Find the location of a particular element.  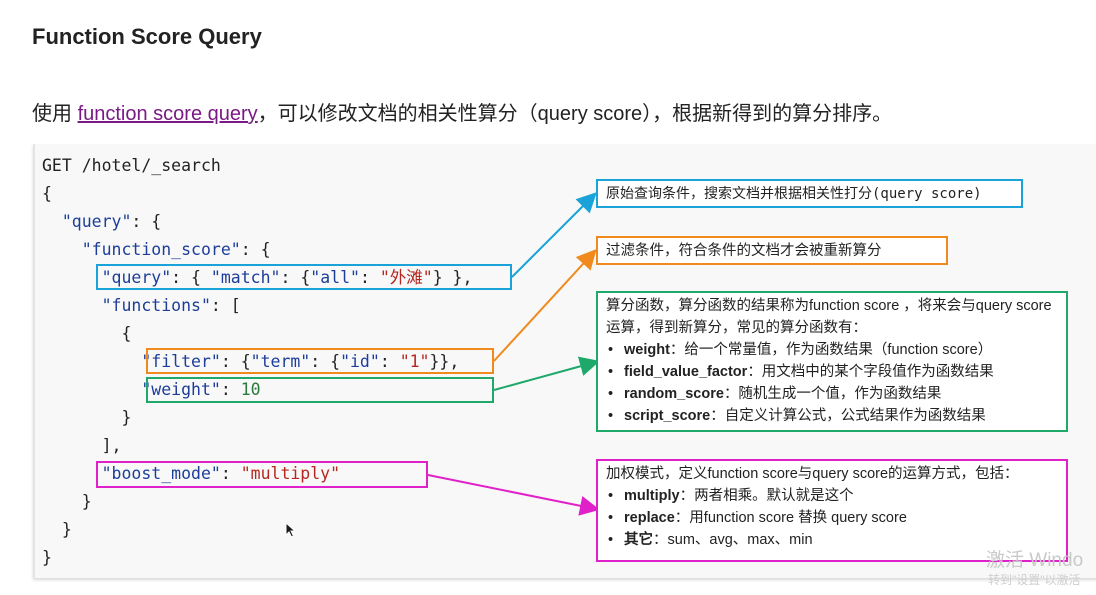

weight-arrow is located at coordinates (546, 373).